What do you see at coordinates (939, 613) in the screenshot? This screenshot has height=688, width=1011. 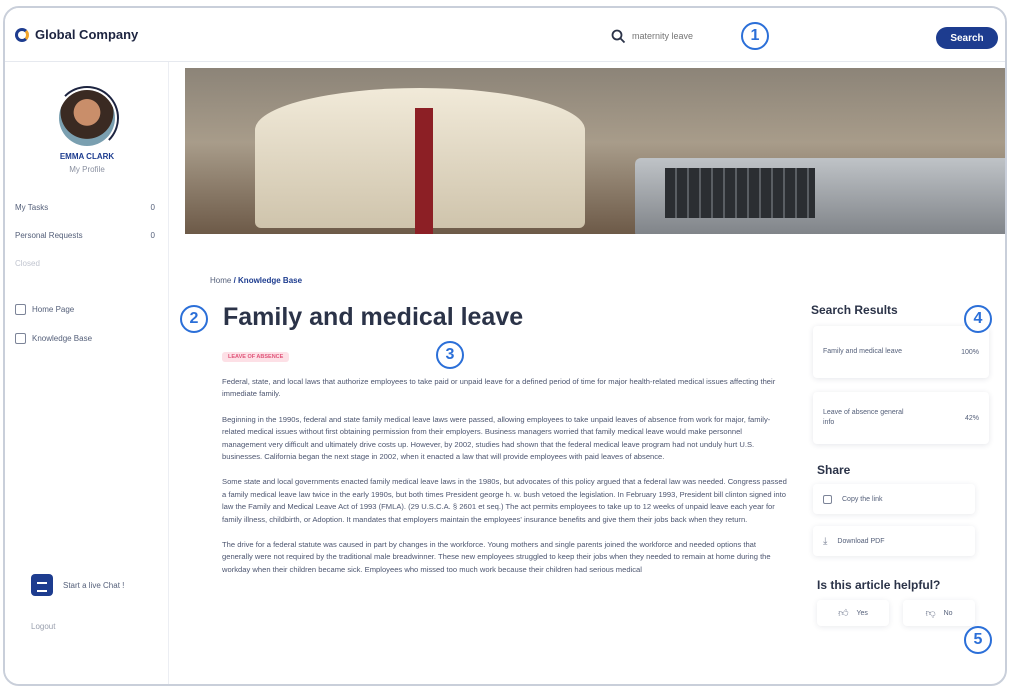 I see `no-button: 👎︎ No` at bounding box center [939, 613].